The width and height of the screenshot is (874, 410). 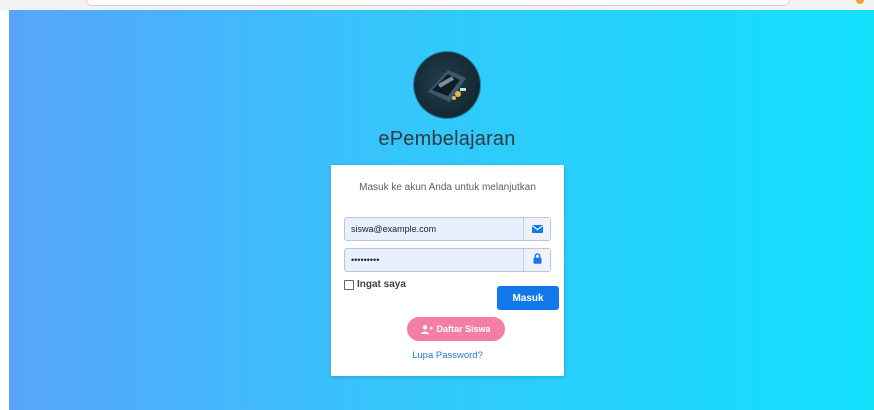 I want to click on password-input, so click(x=434, y=260).